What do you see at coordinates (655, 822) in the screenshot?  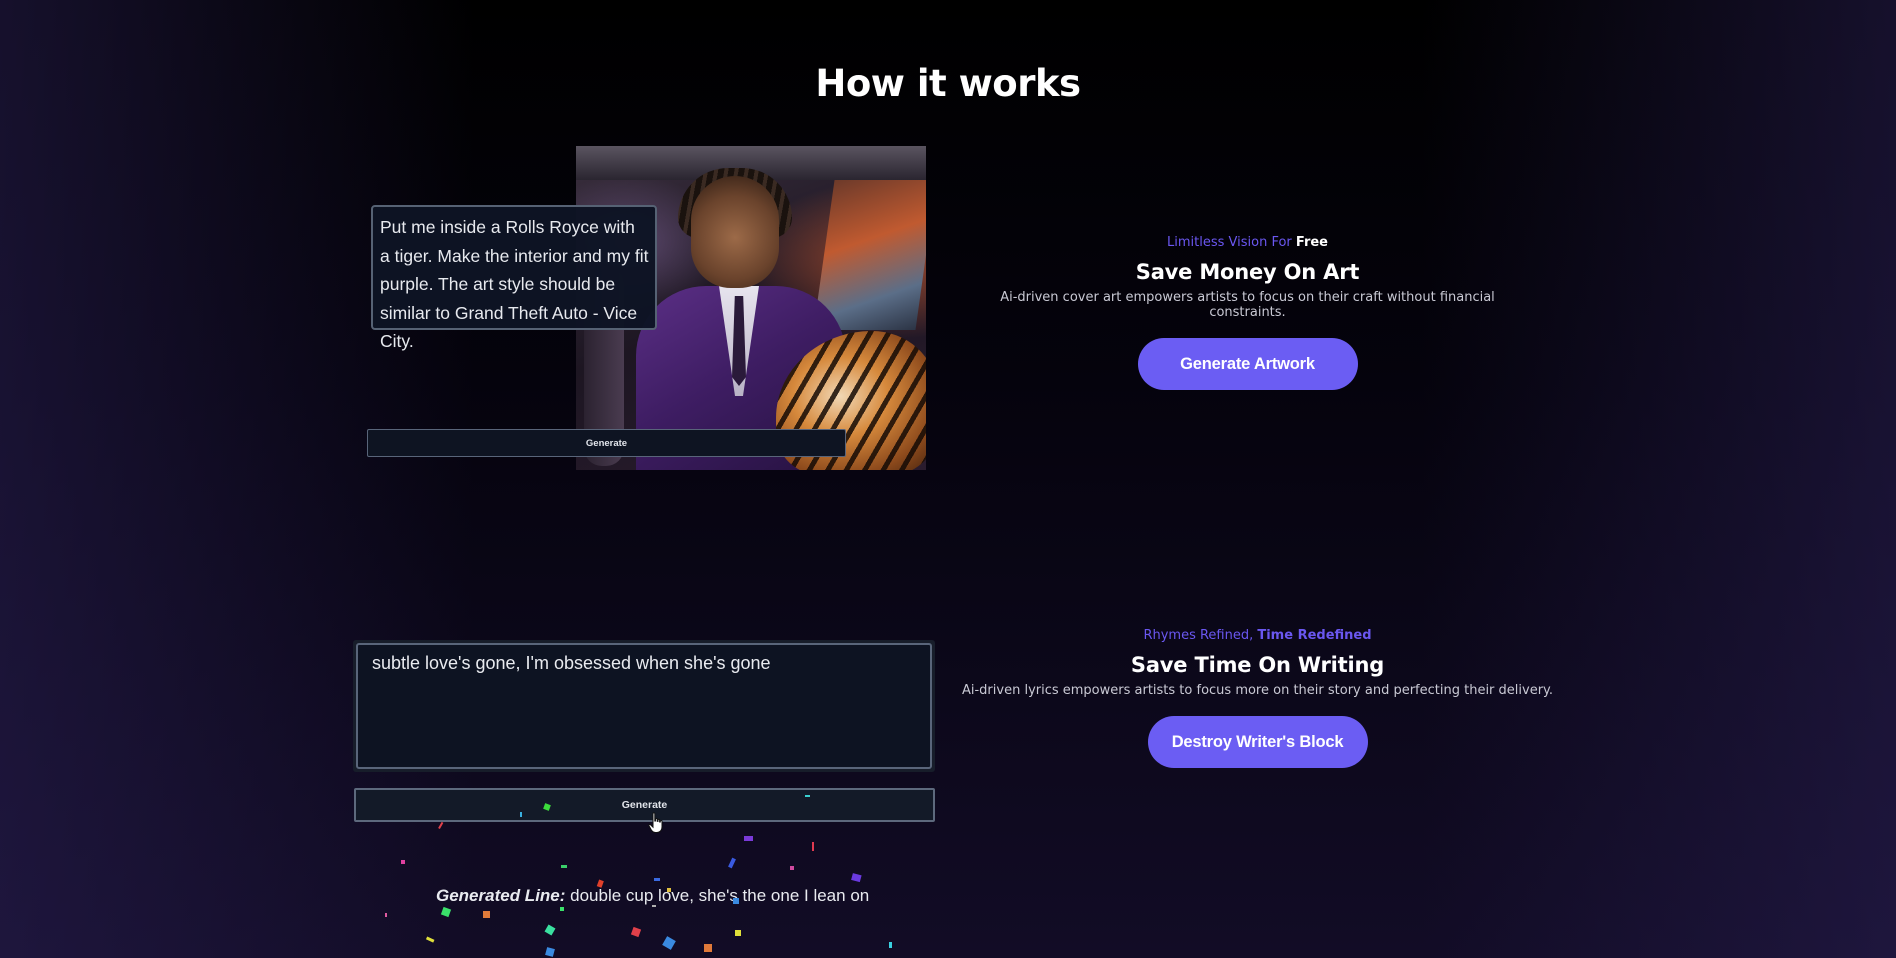 I see `hand-pointer-icon` at bounding box center [655, 822].